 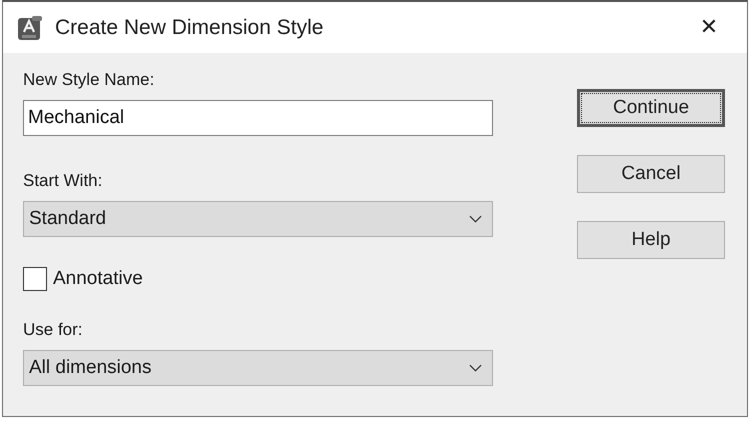 I want to click on checkbox, so click(x=35, y=279).